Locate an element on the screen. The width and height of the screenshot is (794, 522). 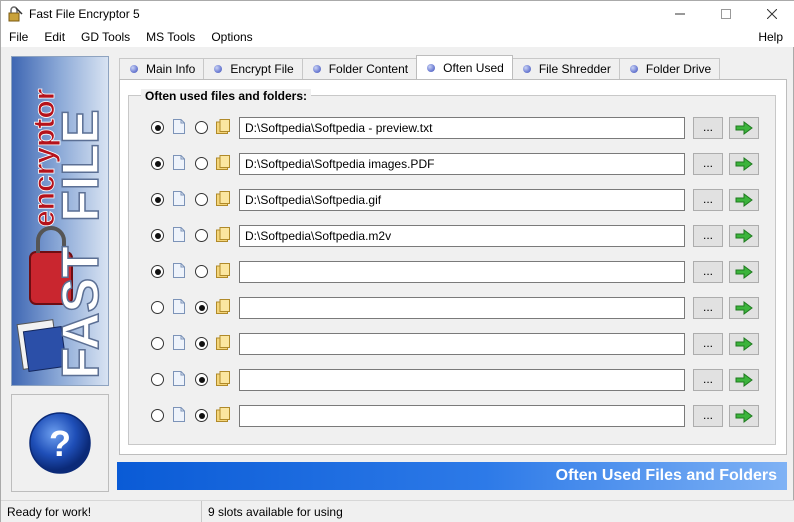
menu-edit: Edit is located at coordinates (54, 37).